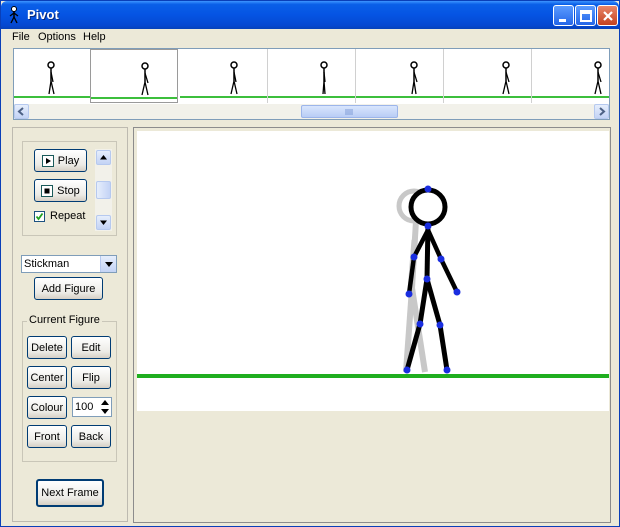 Image resolution: width=620 pixels, height=527 pixels. Describe the element at coordinates (91, 436) in the screenshot. I see `back-button: Back` at that location.